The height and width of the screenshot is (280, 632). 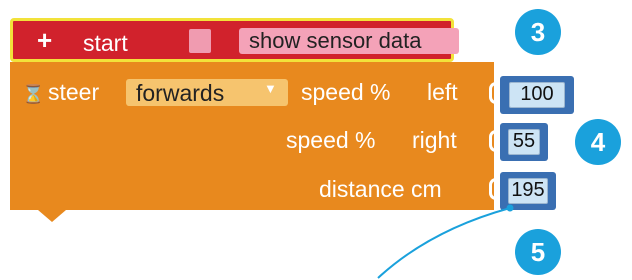 What do you see at coordinates (538, 32) in the screenshot?
I see `callout-badge-3: 3` at bounding box center [538, 32].